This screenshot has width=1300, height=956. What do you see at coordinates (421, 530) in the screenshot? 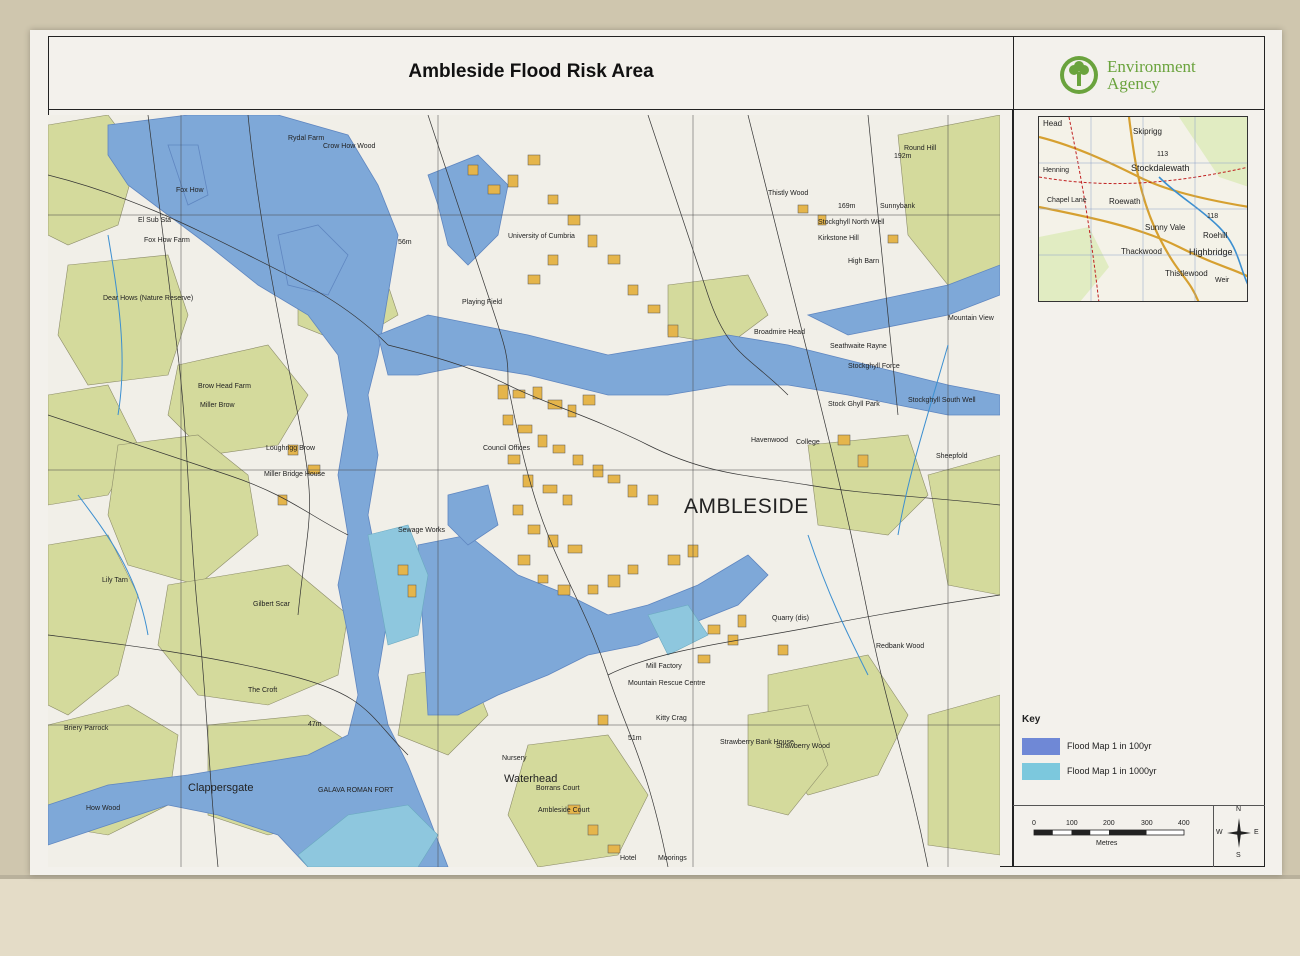
I see `place-label-sewage-works: Sewage Works` at bounding box center [421, 530].